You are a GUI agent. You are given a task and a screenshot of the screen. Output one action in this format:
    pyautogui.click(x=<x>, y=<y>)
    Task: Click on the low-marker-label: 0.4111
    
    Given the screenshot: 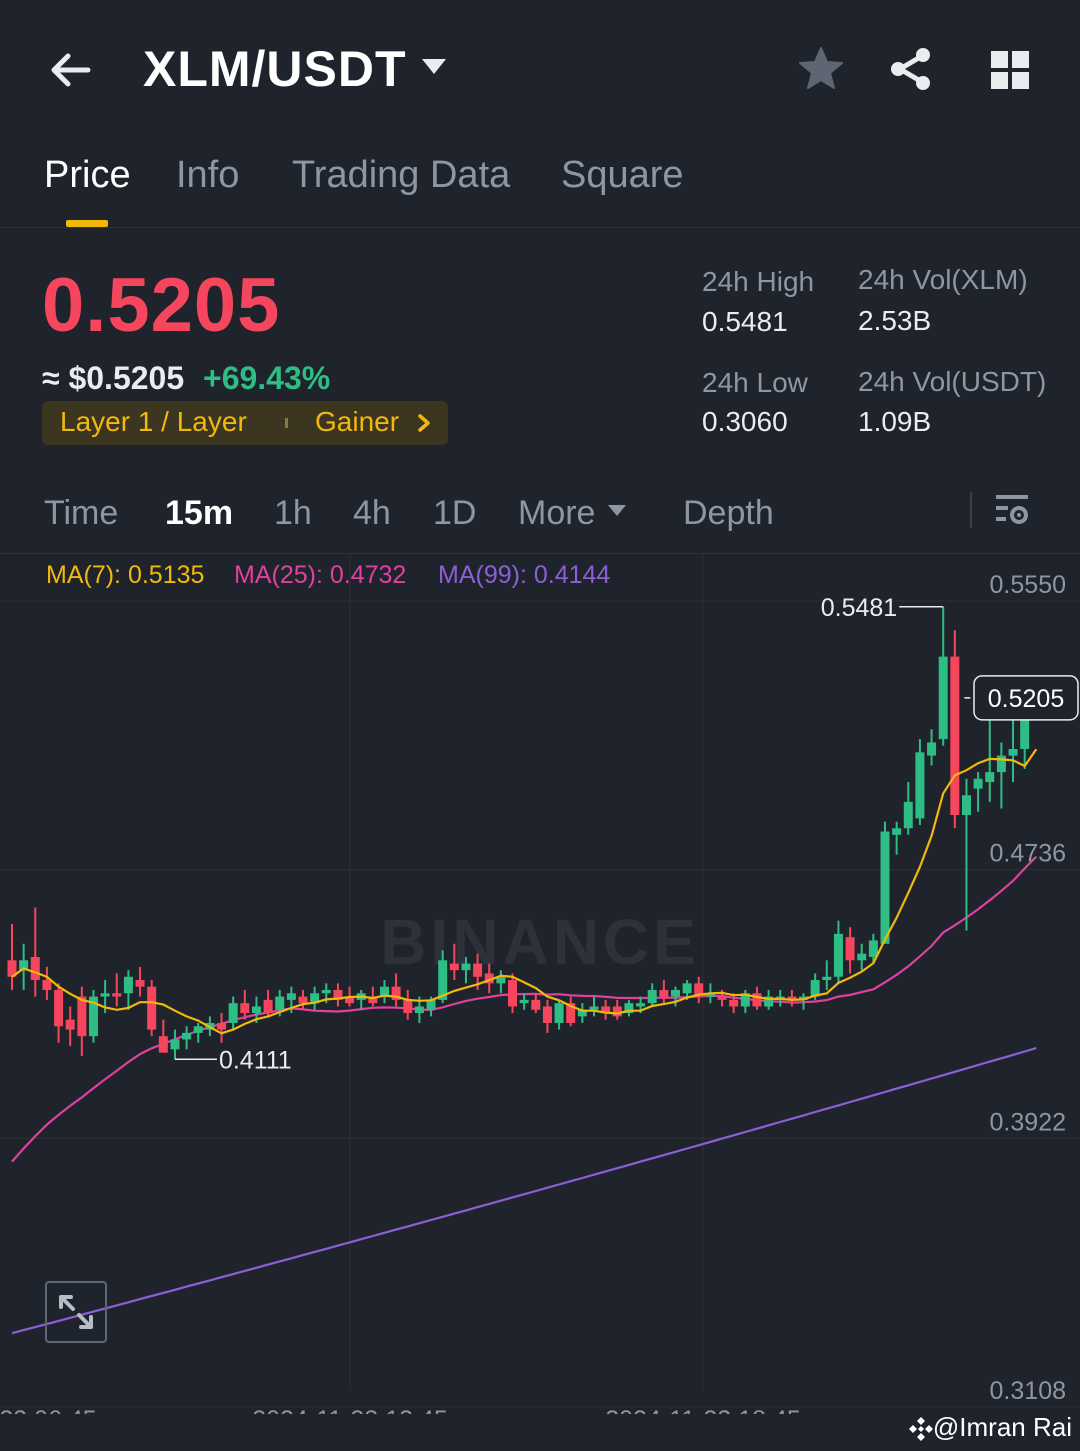 What is the action you would take?
    pyautogui.click(x=255, y=1060)
    